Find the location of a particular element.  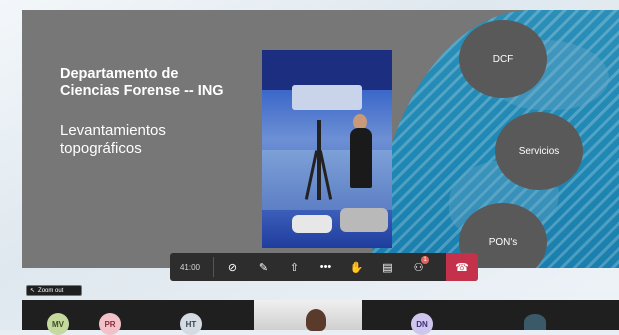

photo-person is located at coordinates (361, 158).